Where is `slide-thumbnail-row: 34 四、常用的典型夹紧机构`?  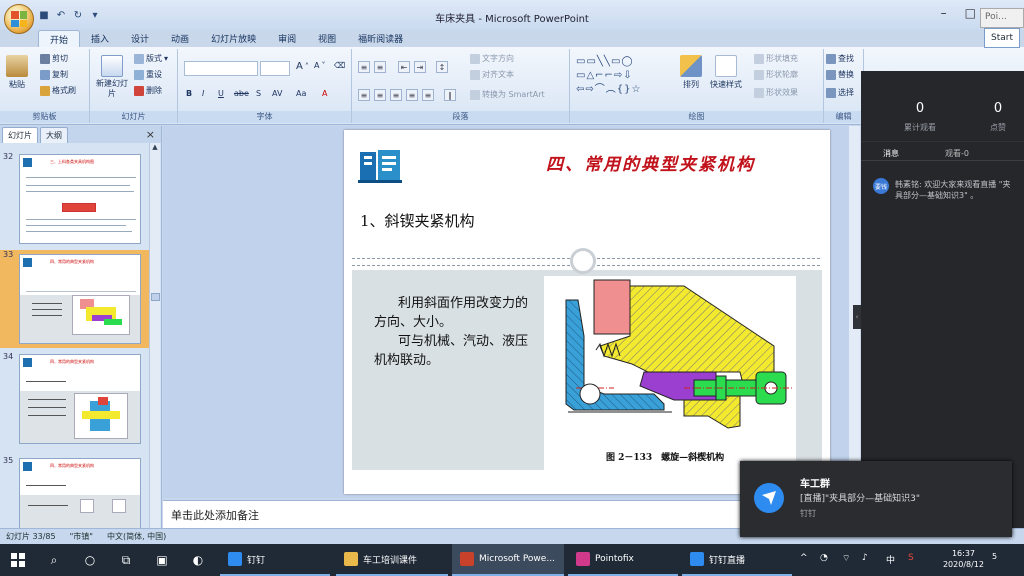 slide-thumbnail-row: 34 四、常用的典型夹紧机构 is located at coordinates (75, 400).